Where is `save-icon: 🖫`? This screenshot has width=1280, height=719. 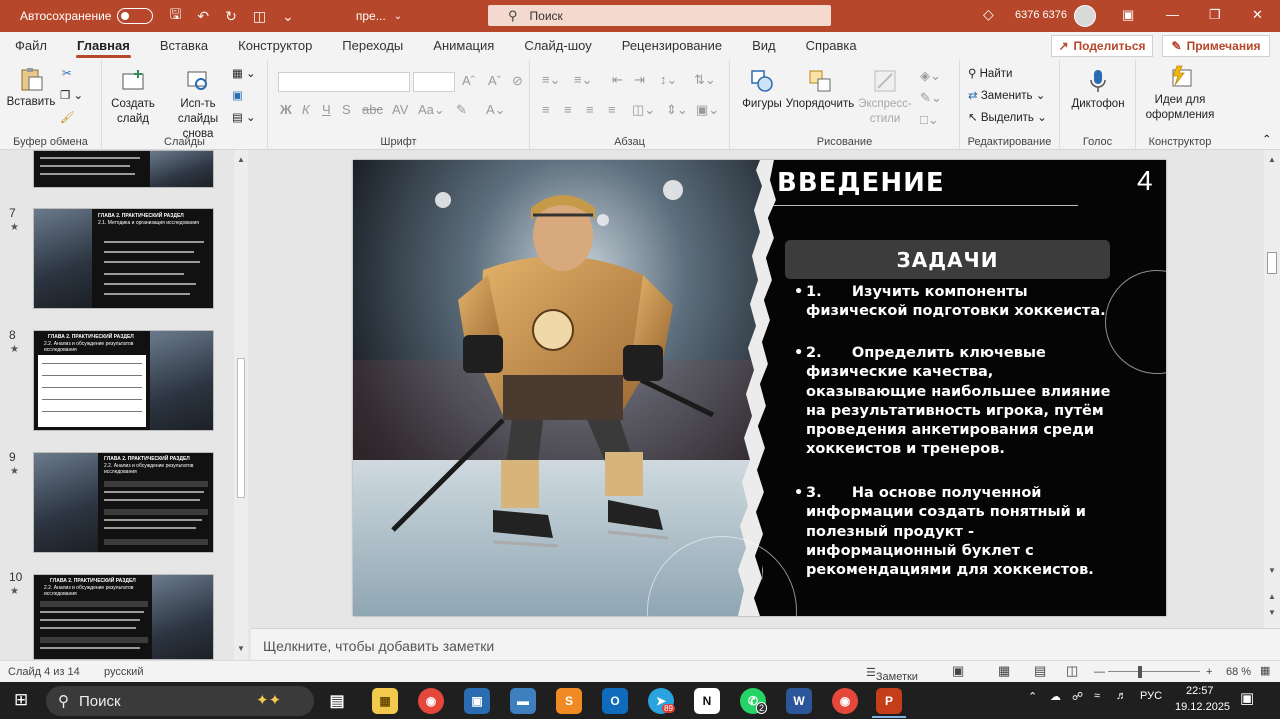
save-icon: 🖫 is located at coordinates (175, 16).